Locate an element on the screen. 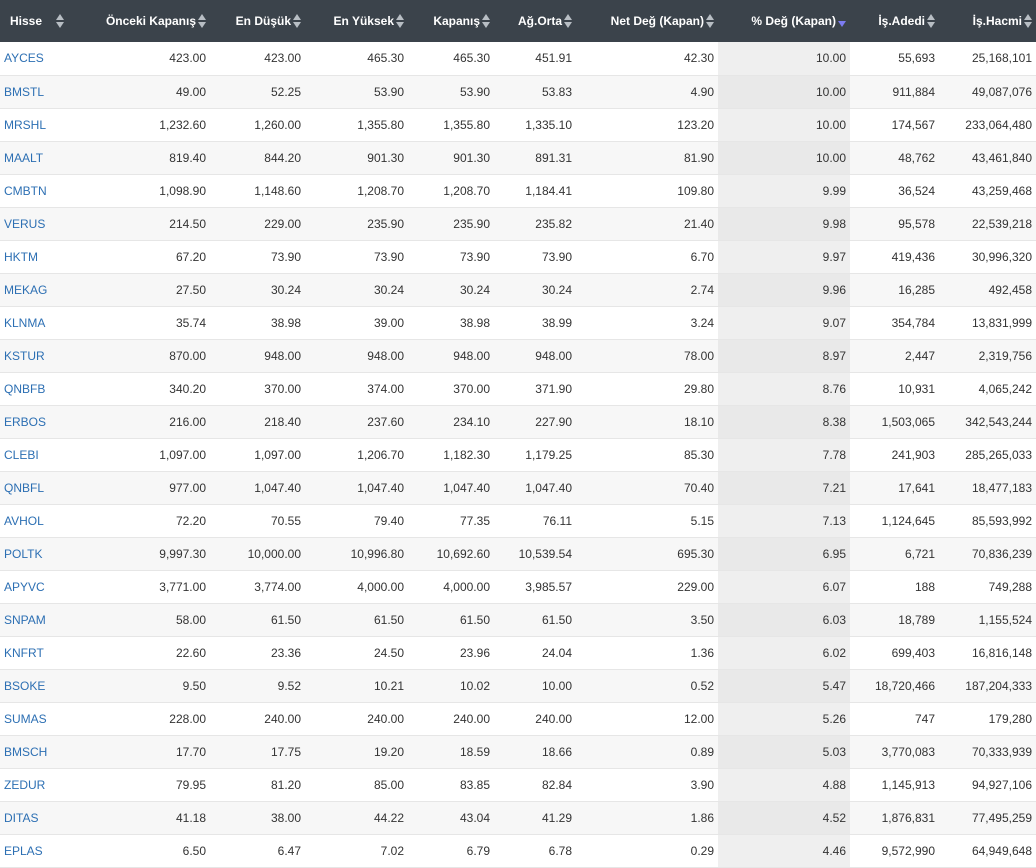 This screenshot has width=1036, height=868. column-header-onceki-kapanis: Önceki Kapanış is located at coordinates (142, 21).